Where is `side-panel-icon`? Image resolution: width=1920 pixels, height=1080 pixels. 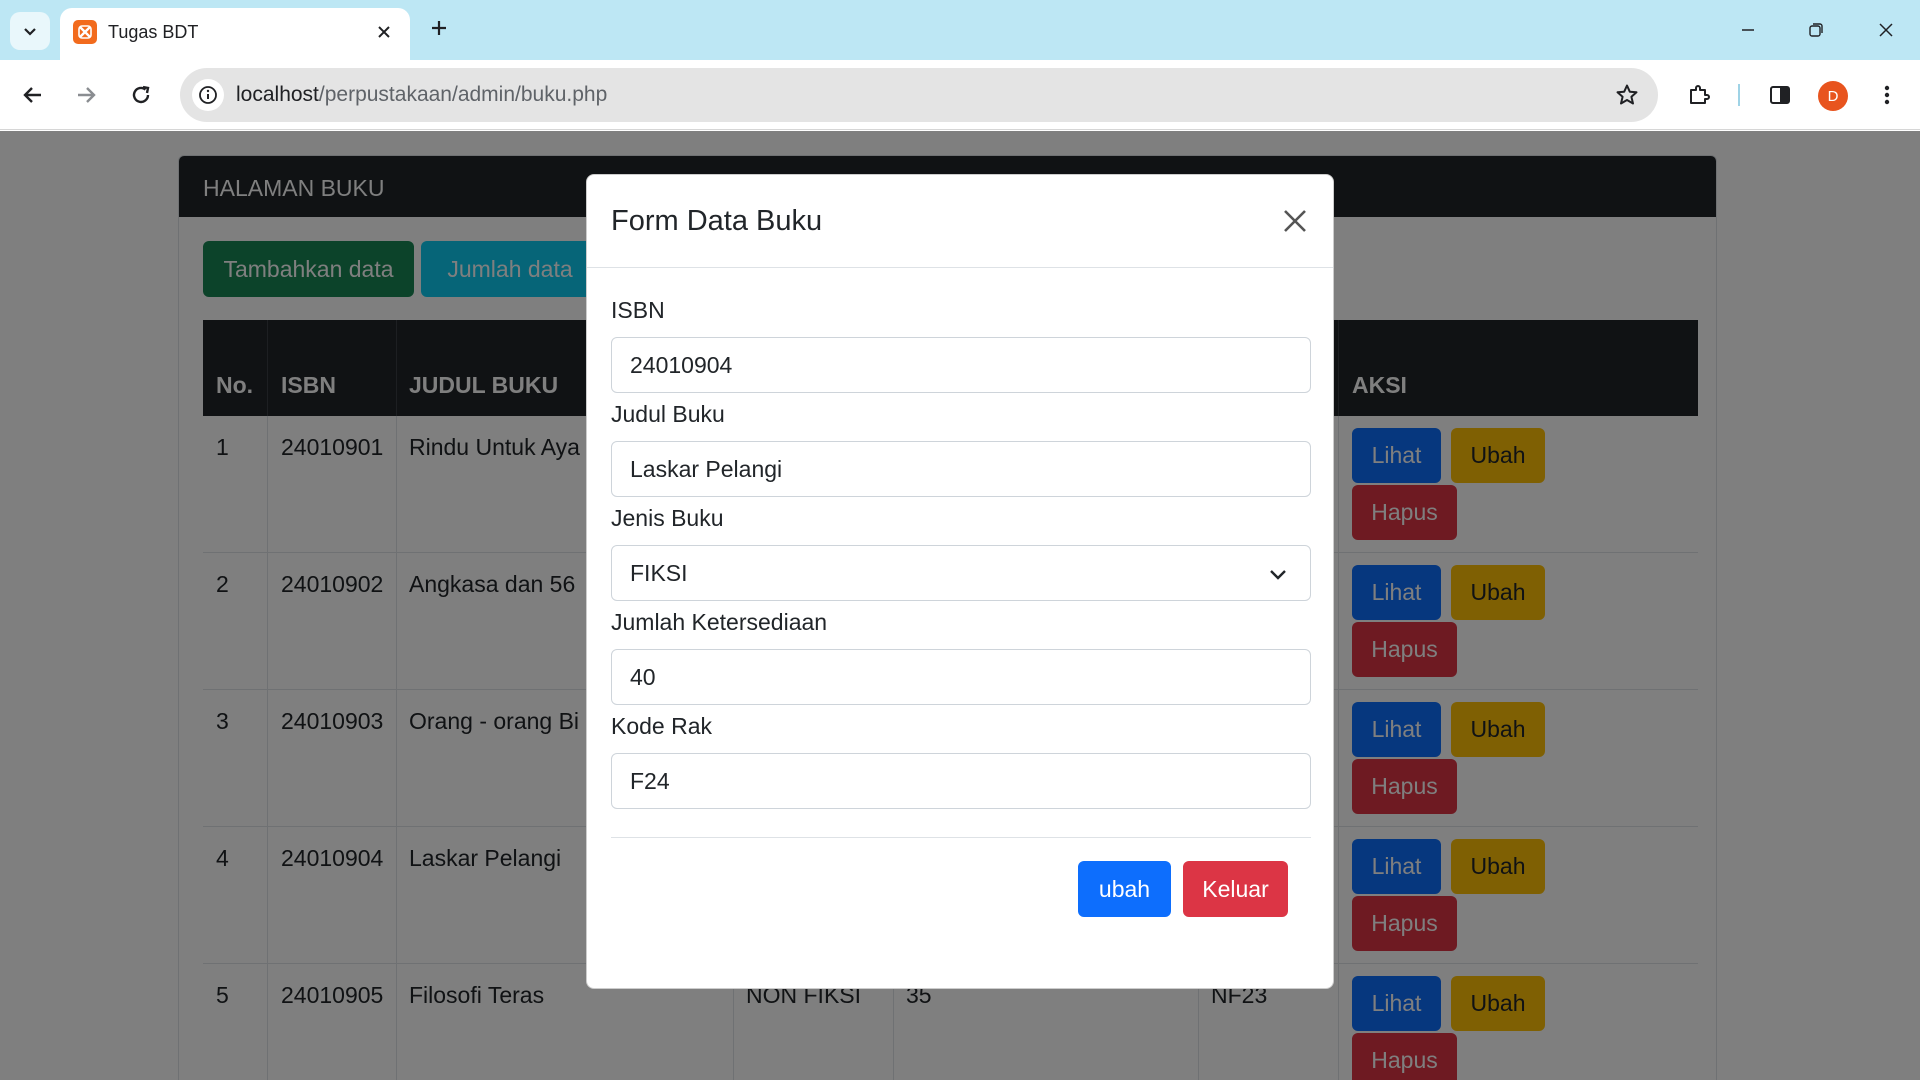 side-panel-icon is located at coordinates (1780, 95).